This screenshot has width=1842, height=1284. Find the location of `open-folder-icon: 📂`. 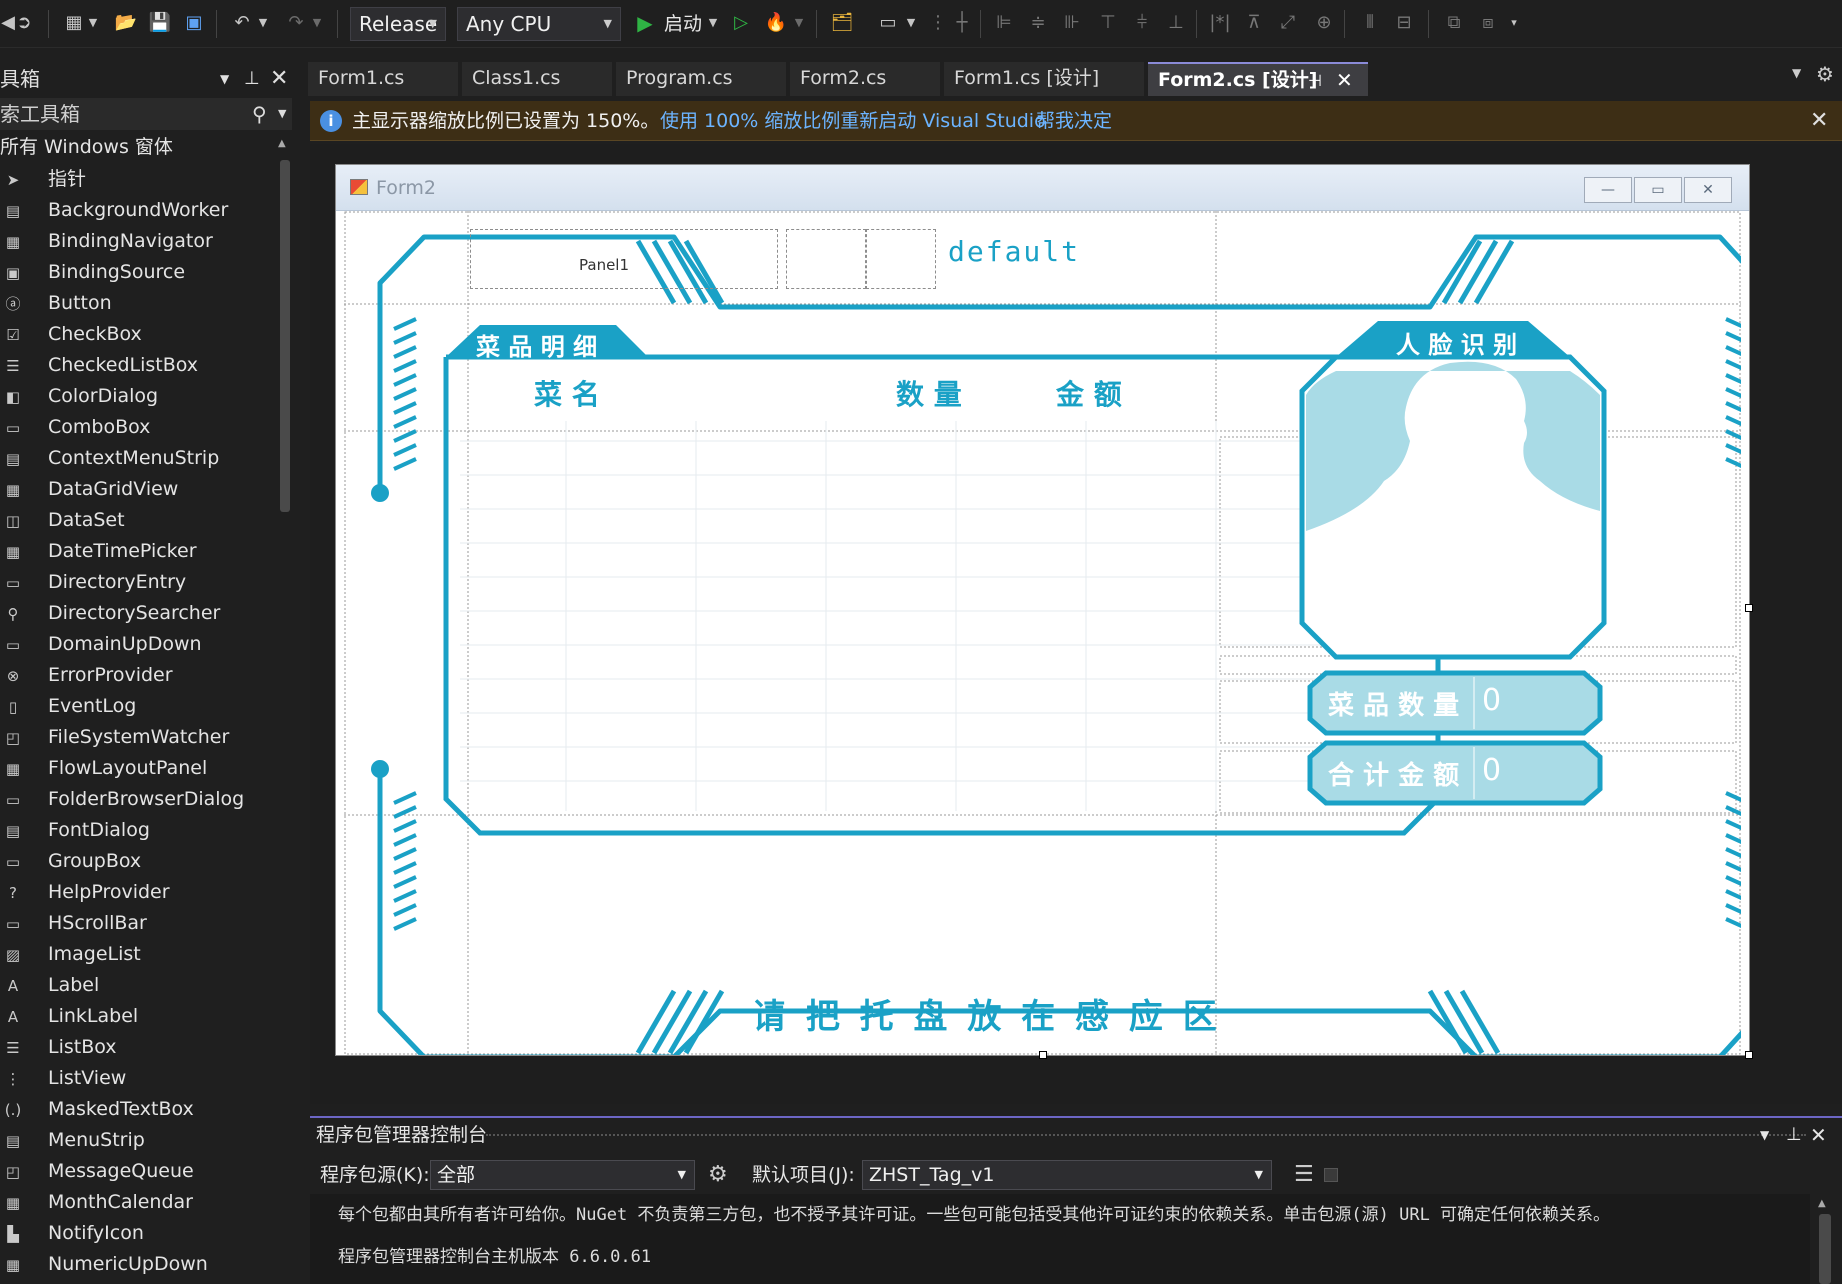

open-folder-icon: 📂 is located at coordinates (126, 23).